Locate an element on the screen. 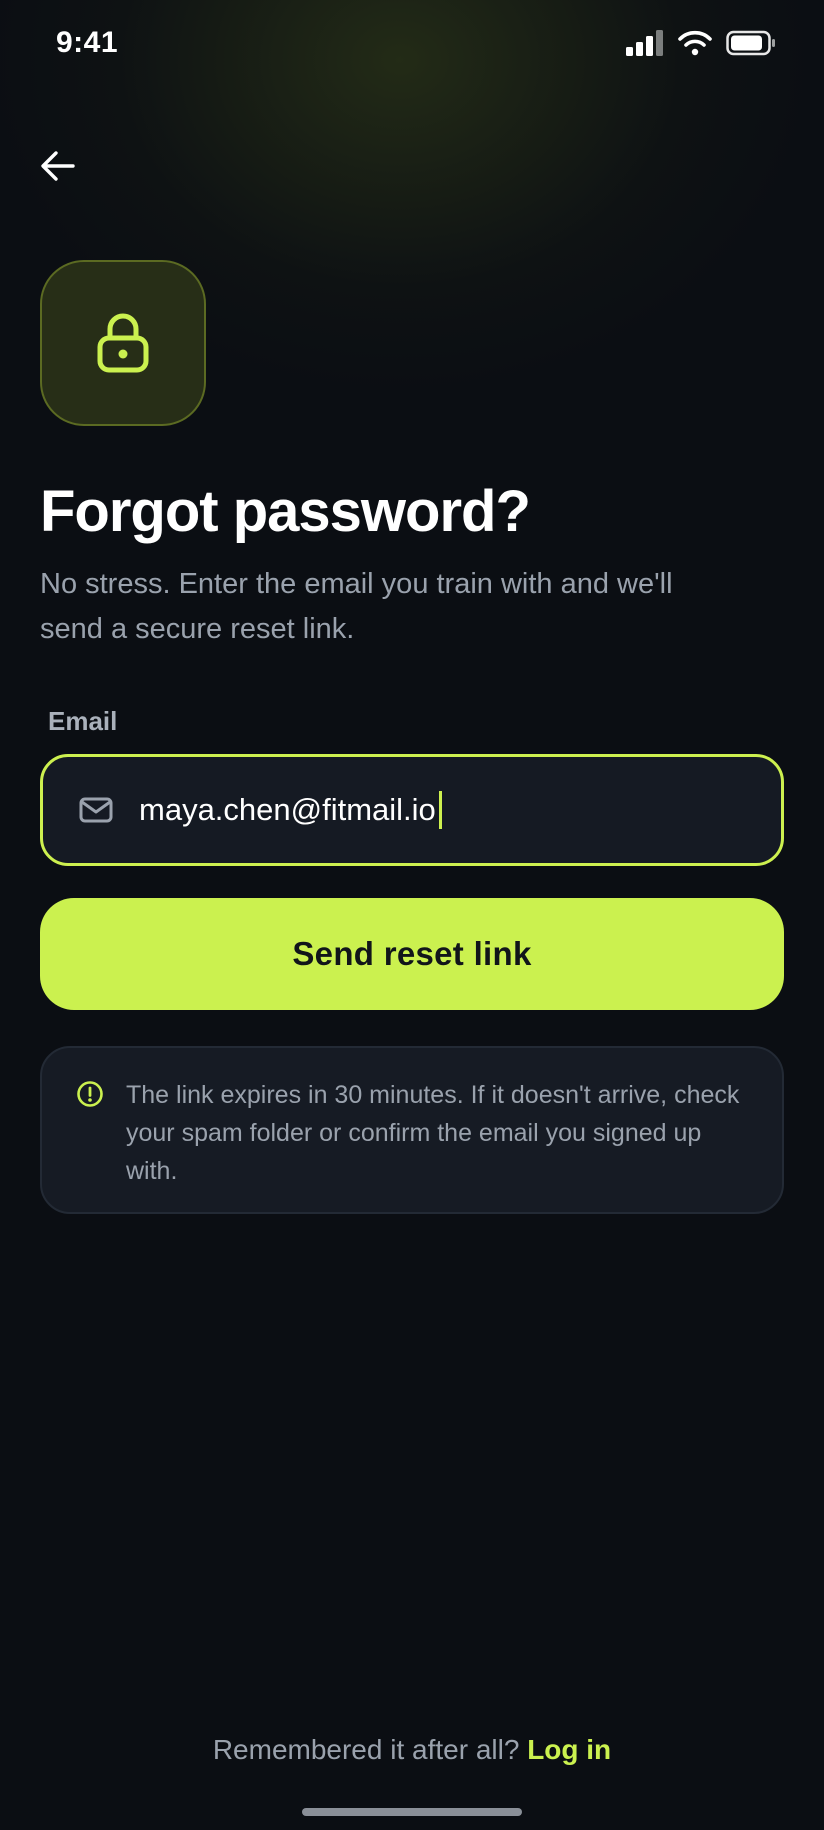 This screenshot has height=1830, width=824. status-icons is located at coordinates (701, 45).